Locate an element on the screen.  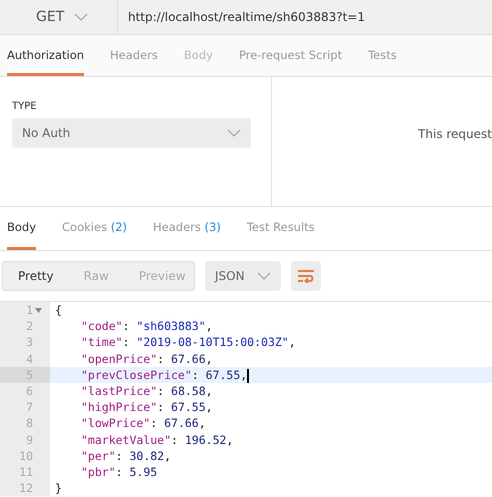
type-label: TYPE is located at coordinates (25, 107).